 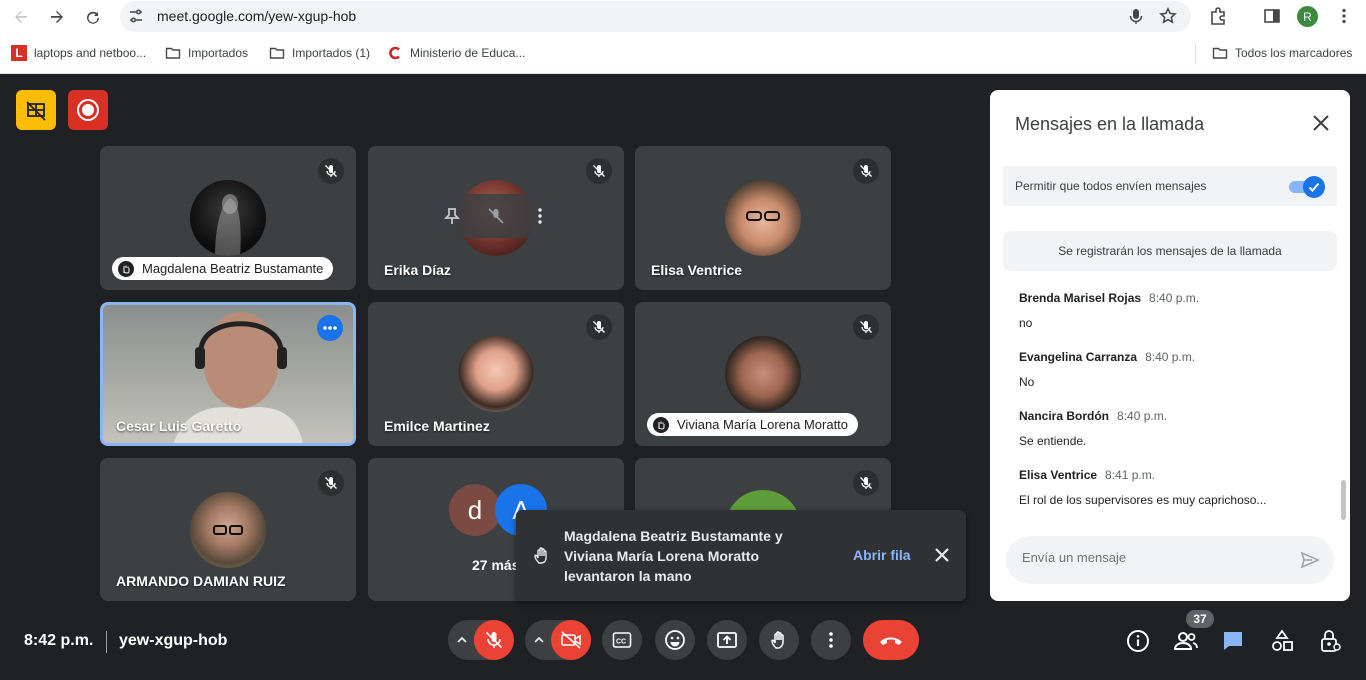 What do you see at coordinates (57, 17) in the screenshot?
I see `forward-icon` at bounding box center [57, 17].